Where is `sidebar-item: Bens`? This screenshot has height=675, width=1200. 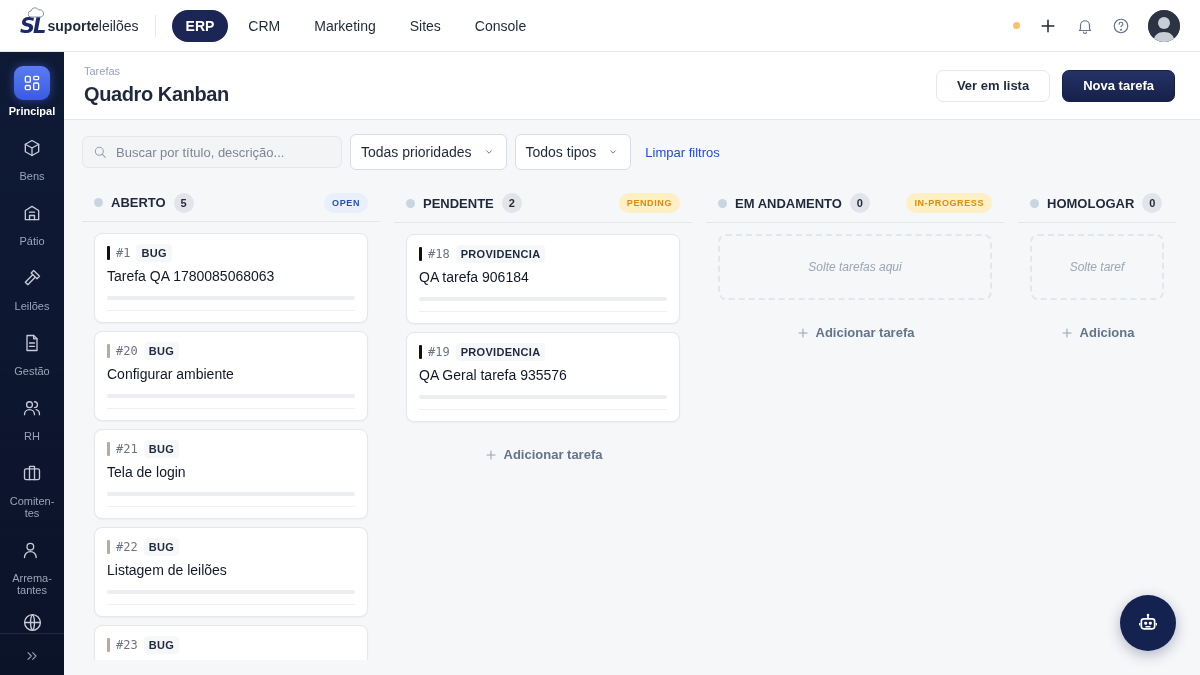 sidebar-item: Bens is located at coordinates (32, 156).